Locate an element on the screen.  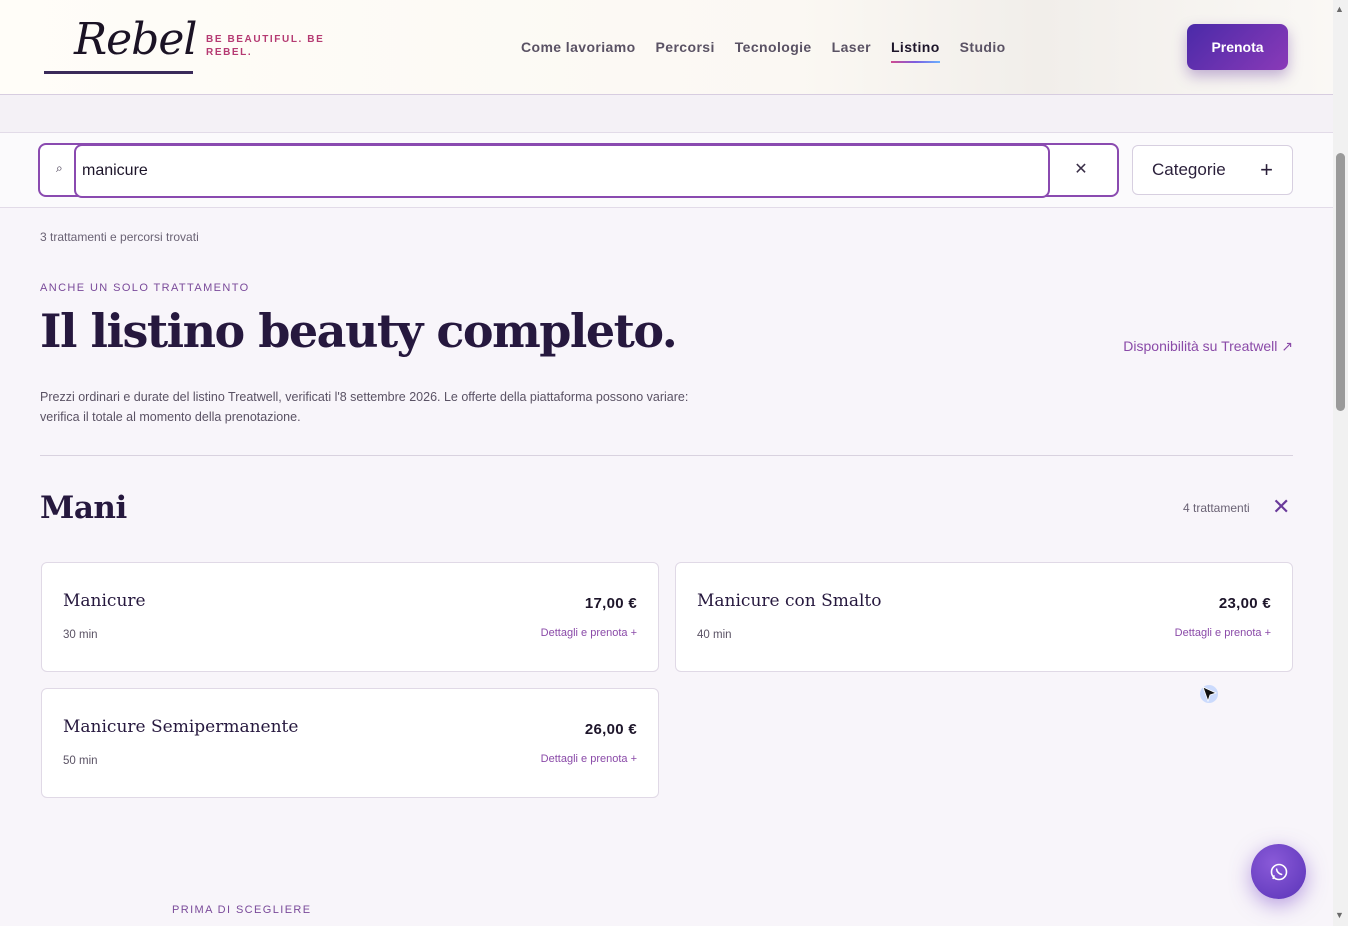
nav-item-laser: Laser is located at coordinates (851, 47).